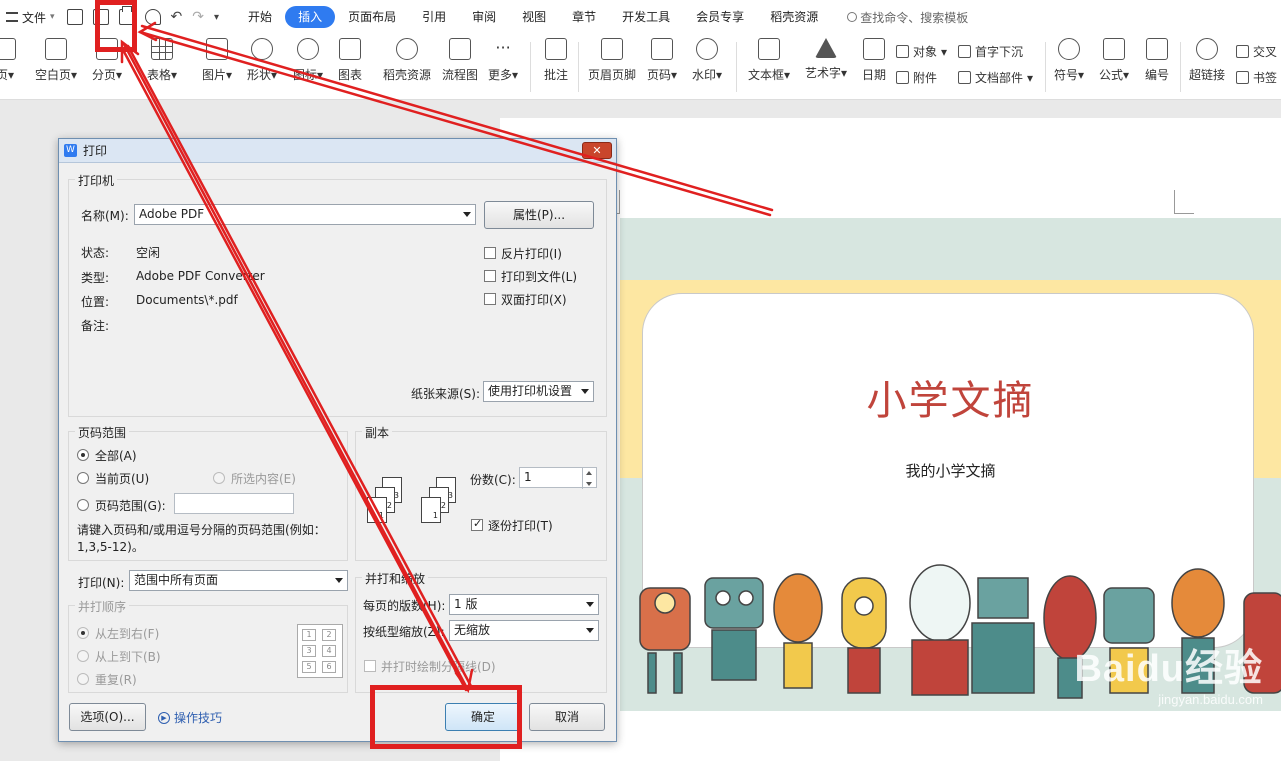 This screenshot has width=1281, height=761. Describe the element at coordinates (1114, 49) in the screenshot. I see `formula-icon` at that location.